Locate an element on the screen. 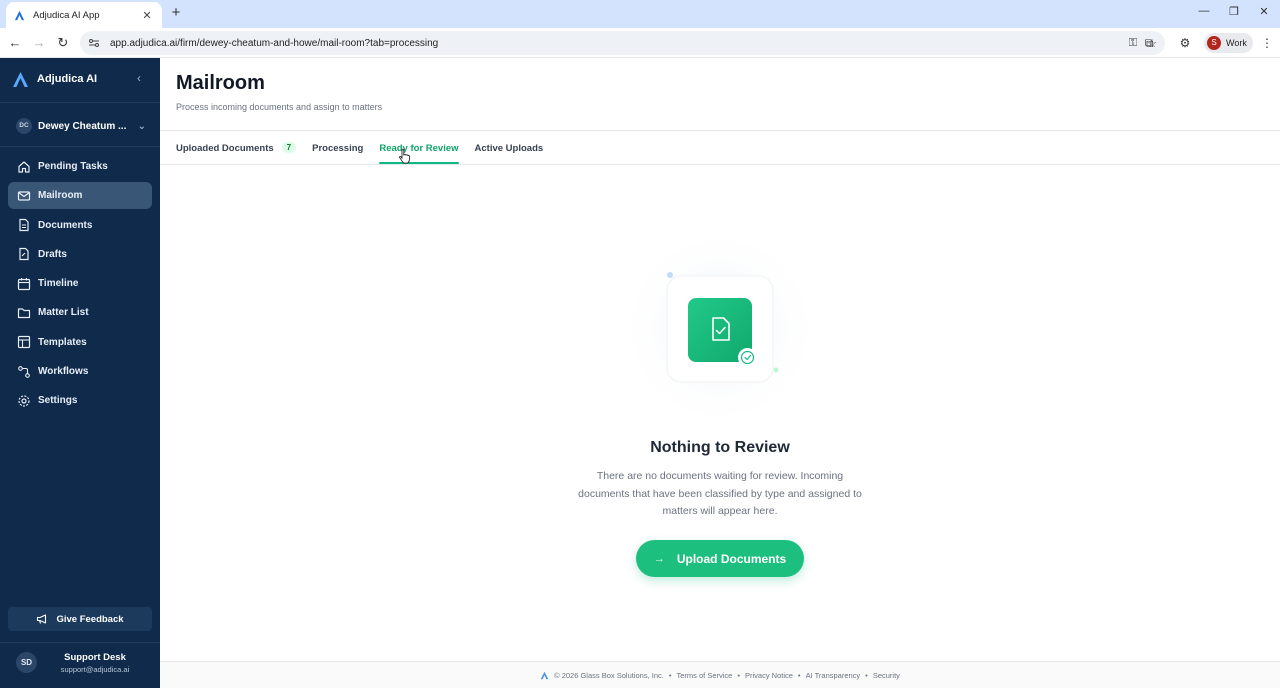 This screenshot has width=1280, height=688. sidebar-item-pending-tasks: Pending Tasks is located at coordinates (80, 166).